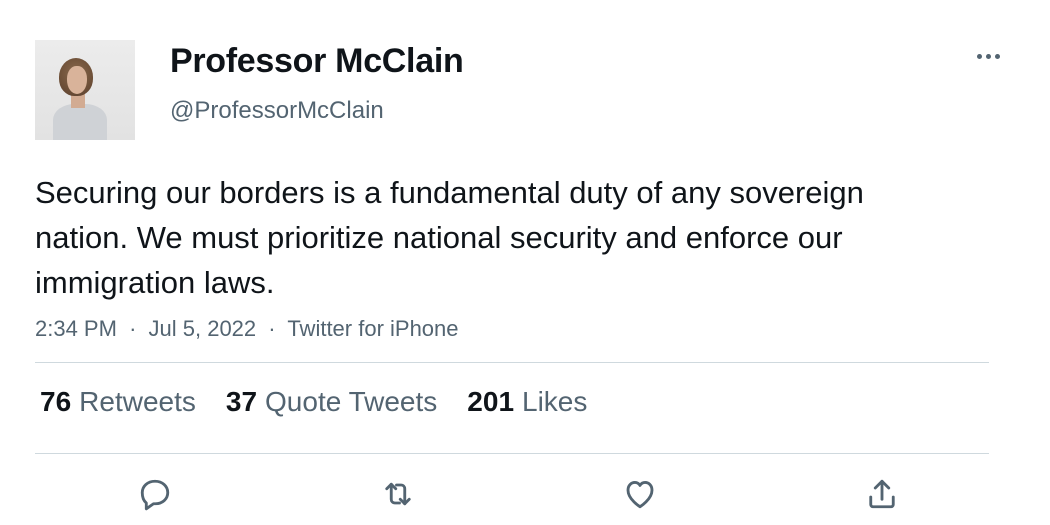 The width and height of the screenshot is (1050, 525). Describe the element at coordinates (372, 328) in the screenshot. I see `tweet-source: Twitter for iPhone` at that location.